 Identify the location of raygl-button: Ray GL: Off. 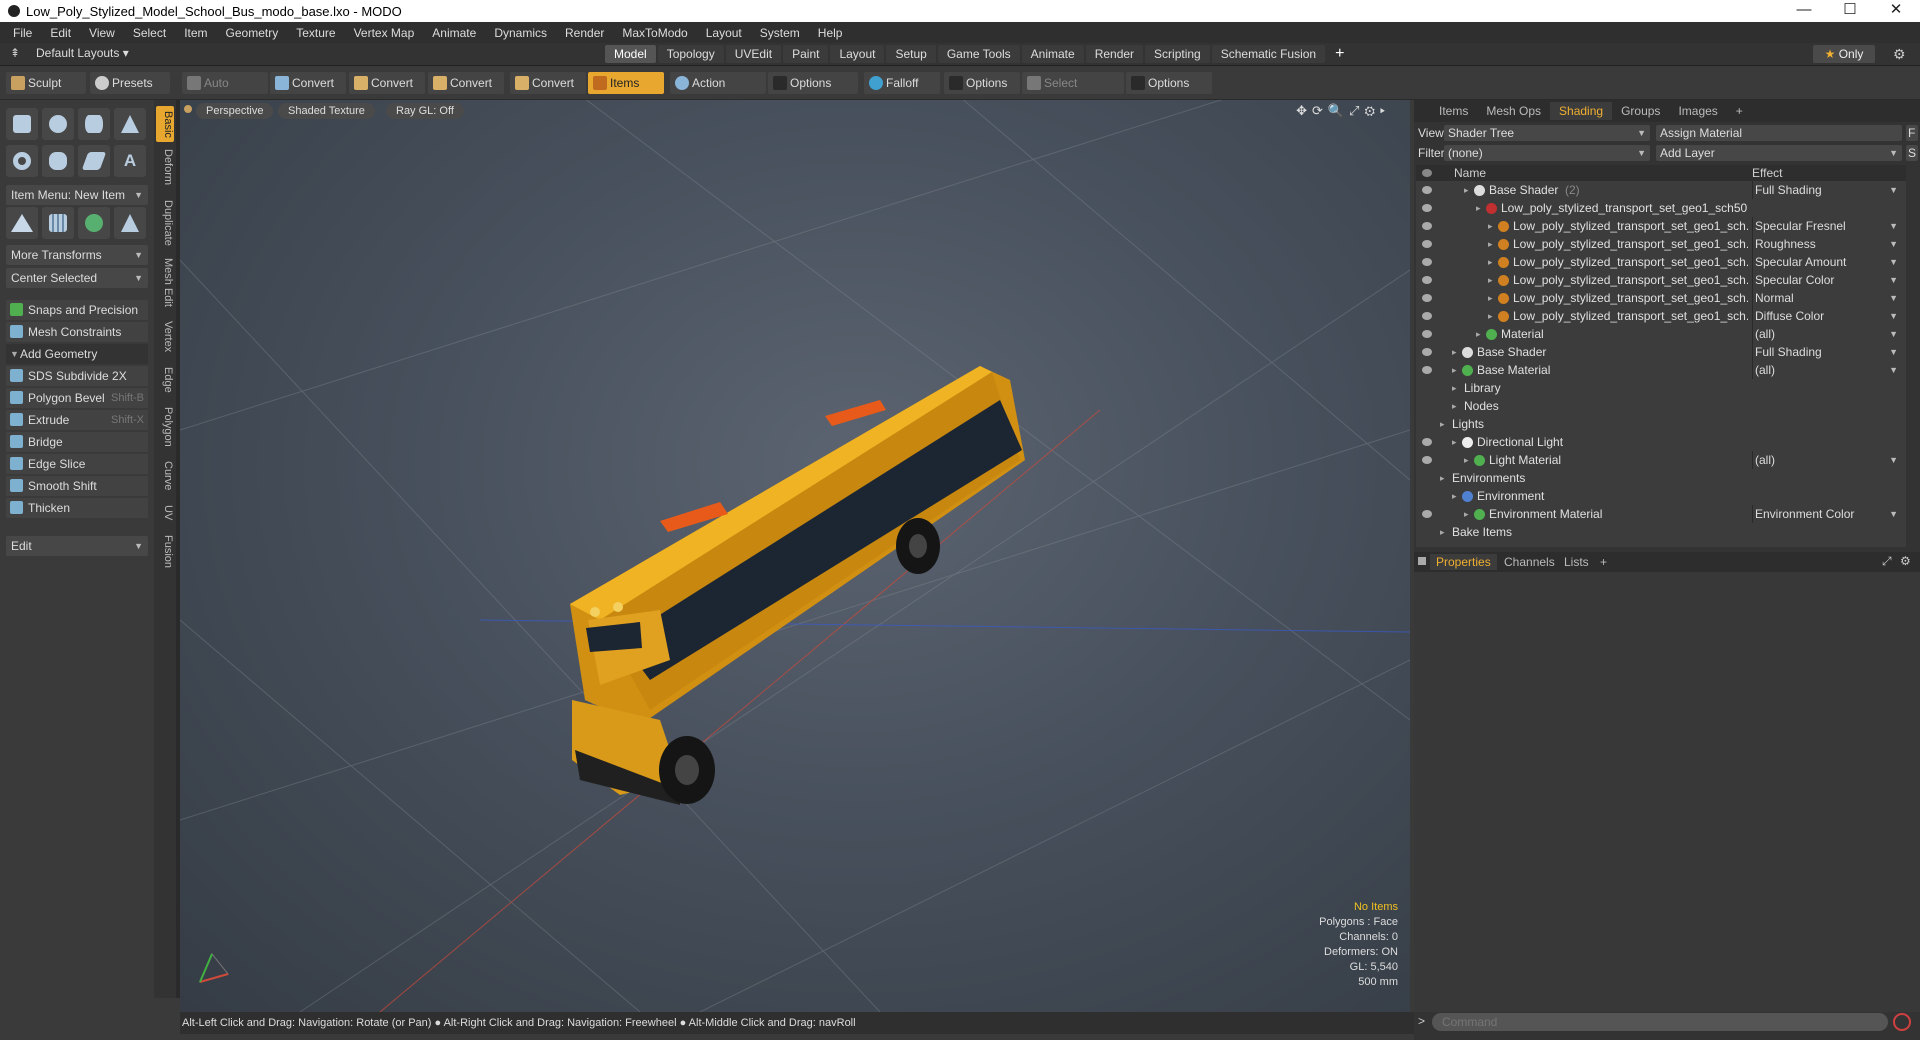
(425, 111).